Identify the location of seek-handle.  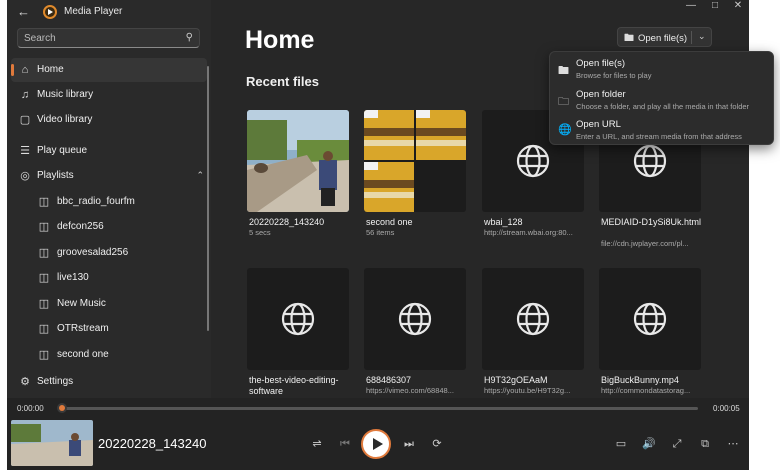
(62, 408).